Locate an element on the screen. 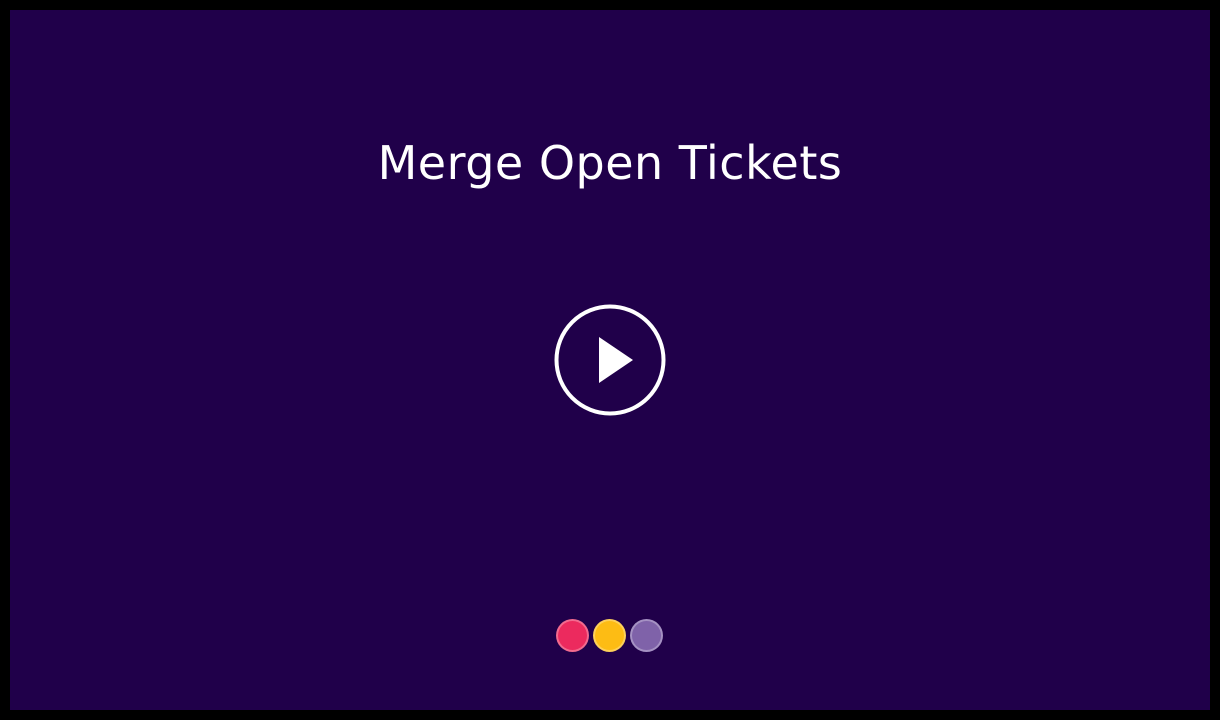  pink-dot is located at coordinates (572, 635).